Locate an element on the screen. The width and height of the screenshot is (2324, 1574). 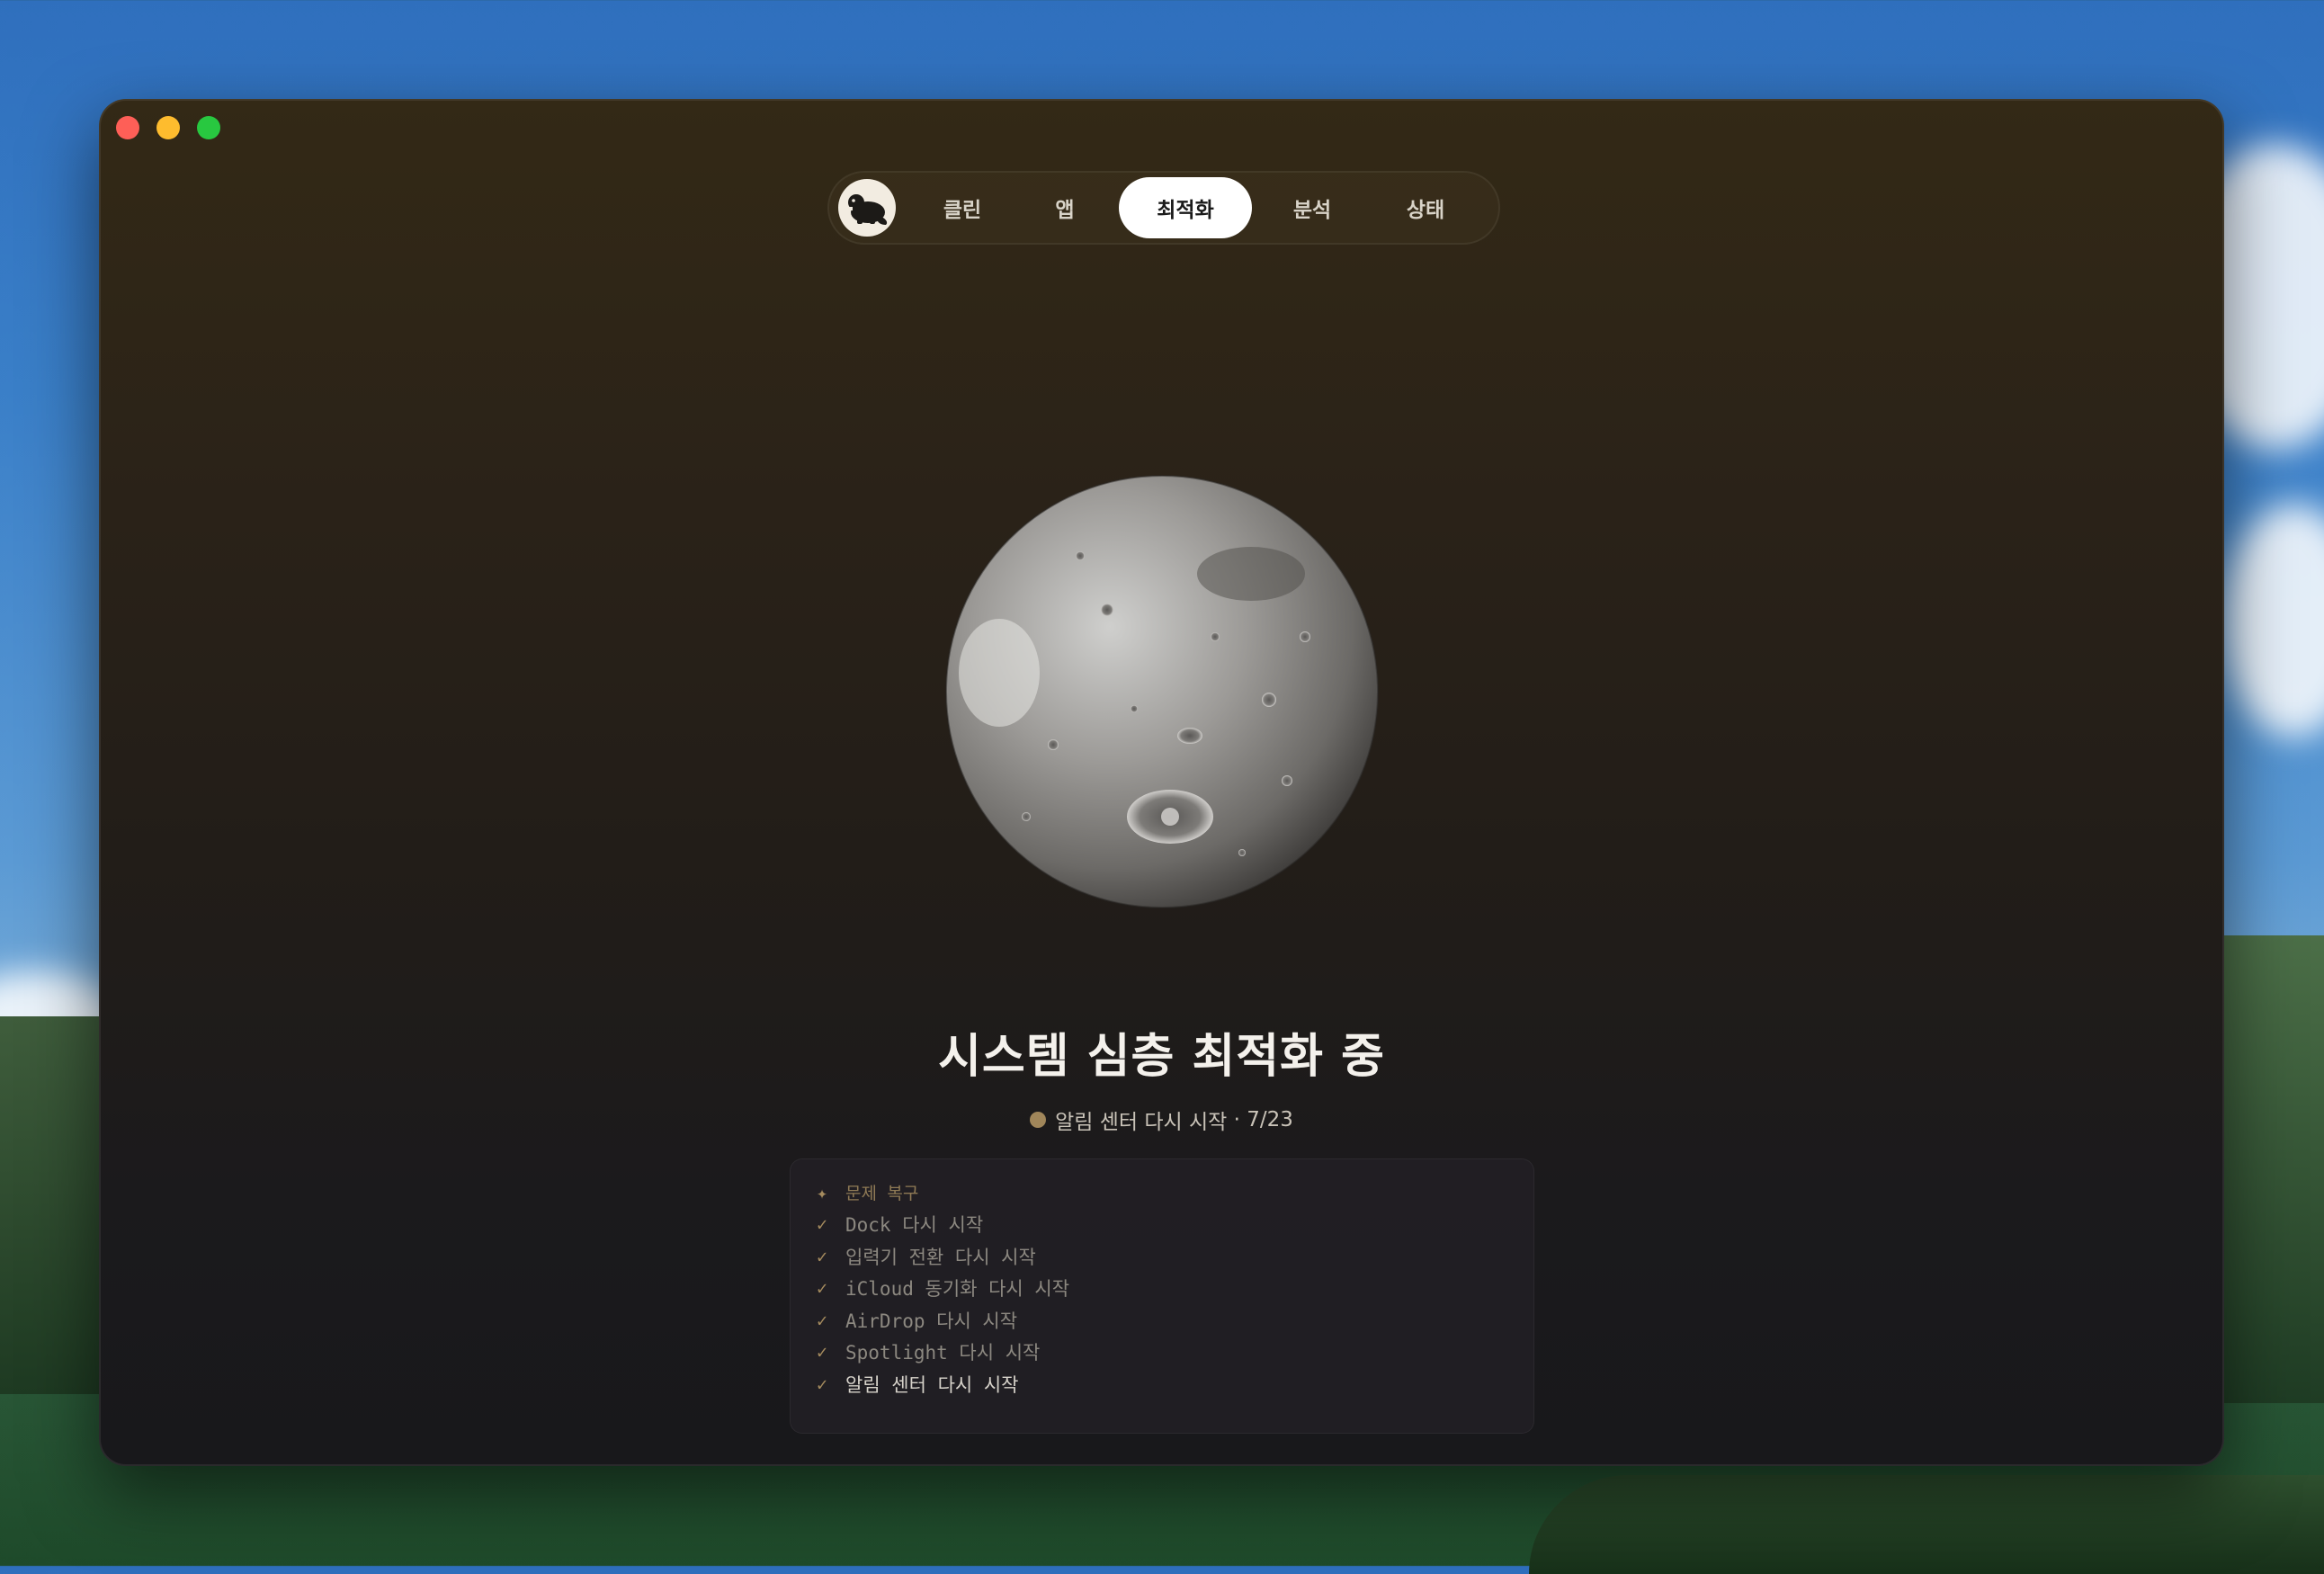
tab-status: 상태 is located at coordinates (1425, 208).